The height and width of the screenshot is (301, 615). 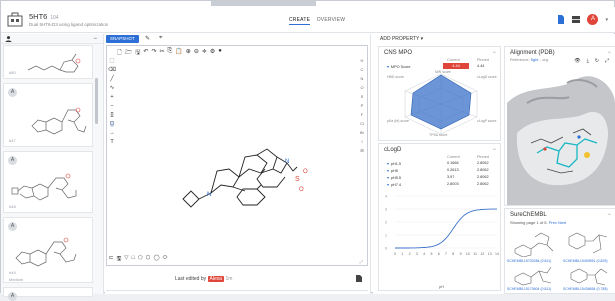 I want to click on atom-f-icon: F, so click(x=362, y=114).